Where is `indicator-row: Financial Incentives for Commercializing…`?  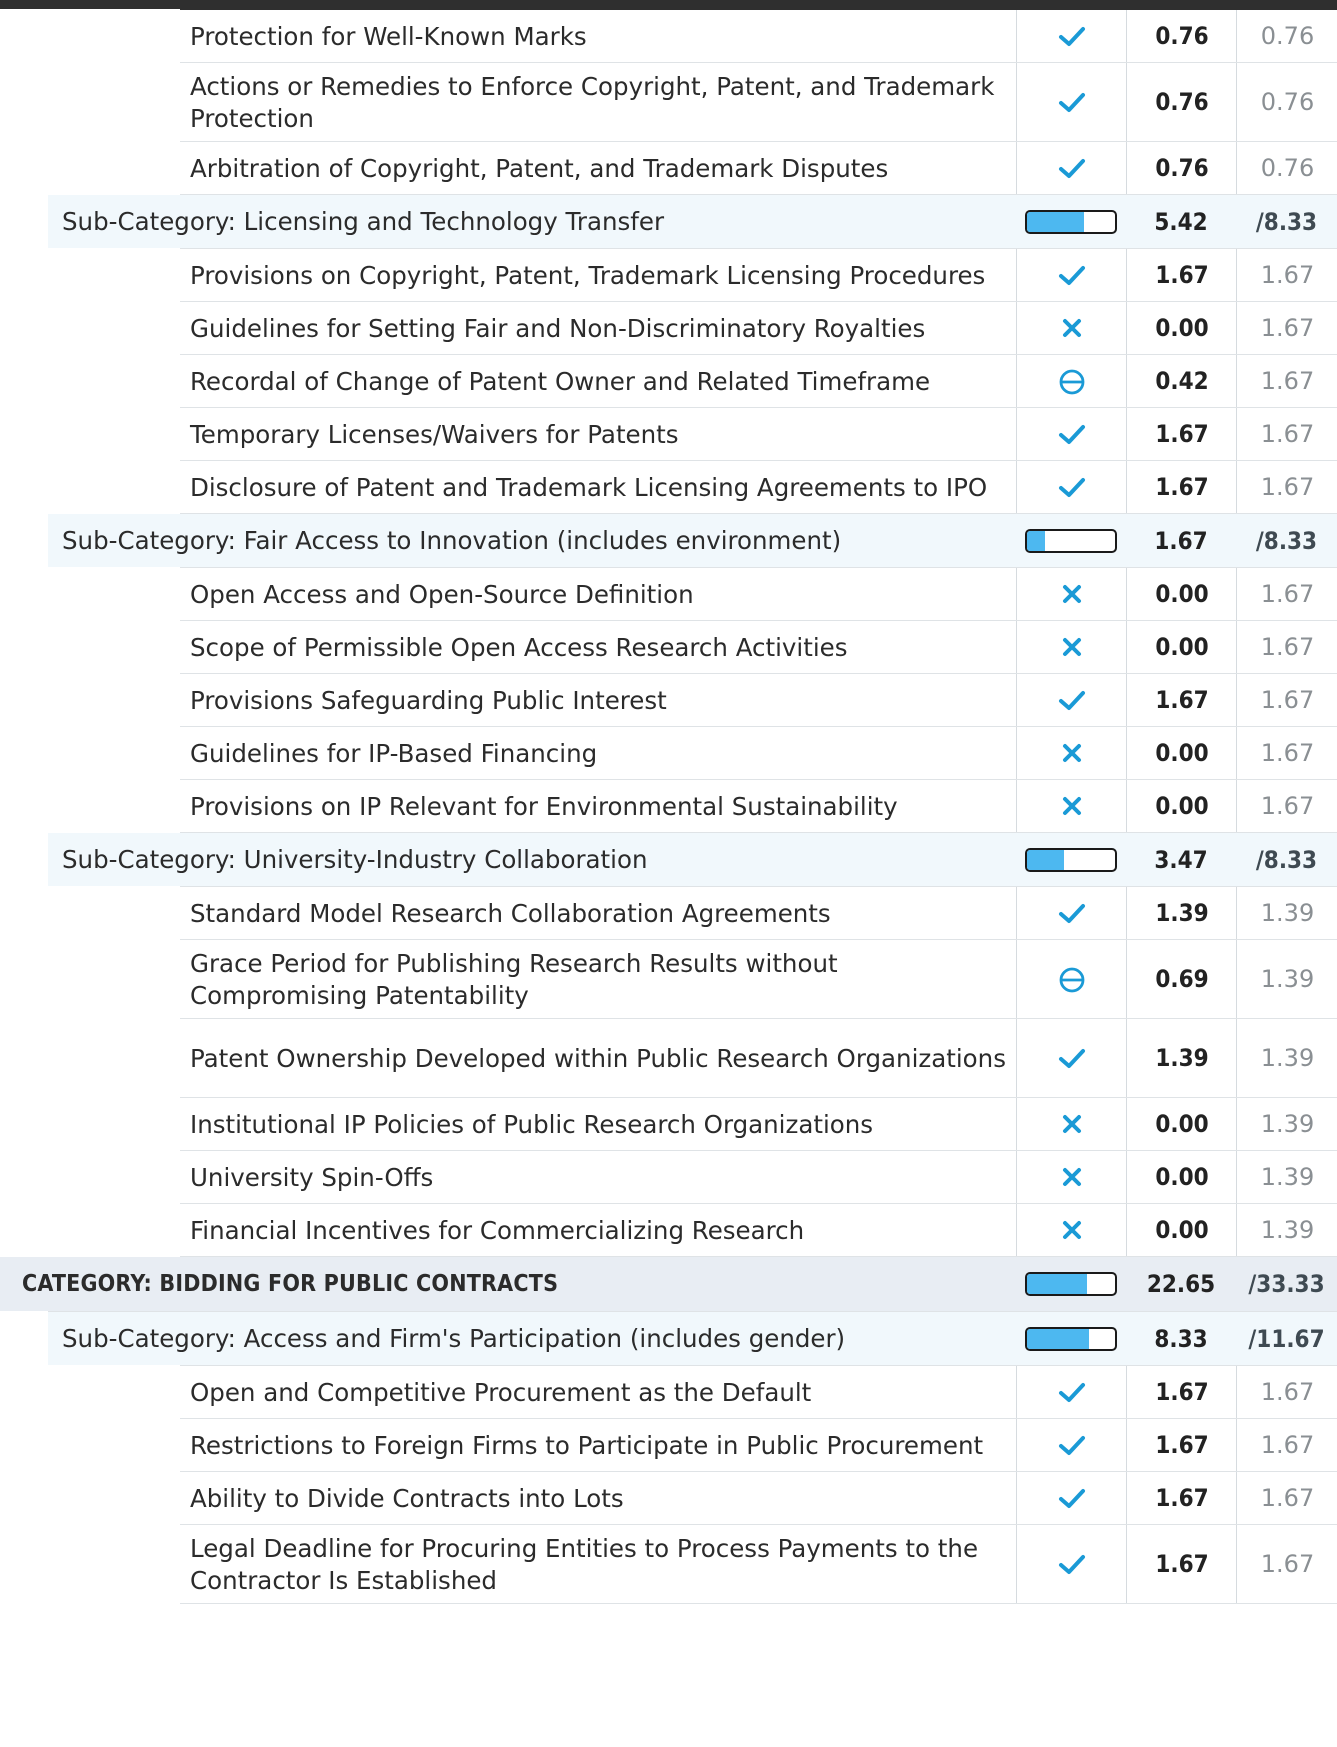 indicator-row: Financial Incentives for Commercializing… is located at coordinates (668, 1230).